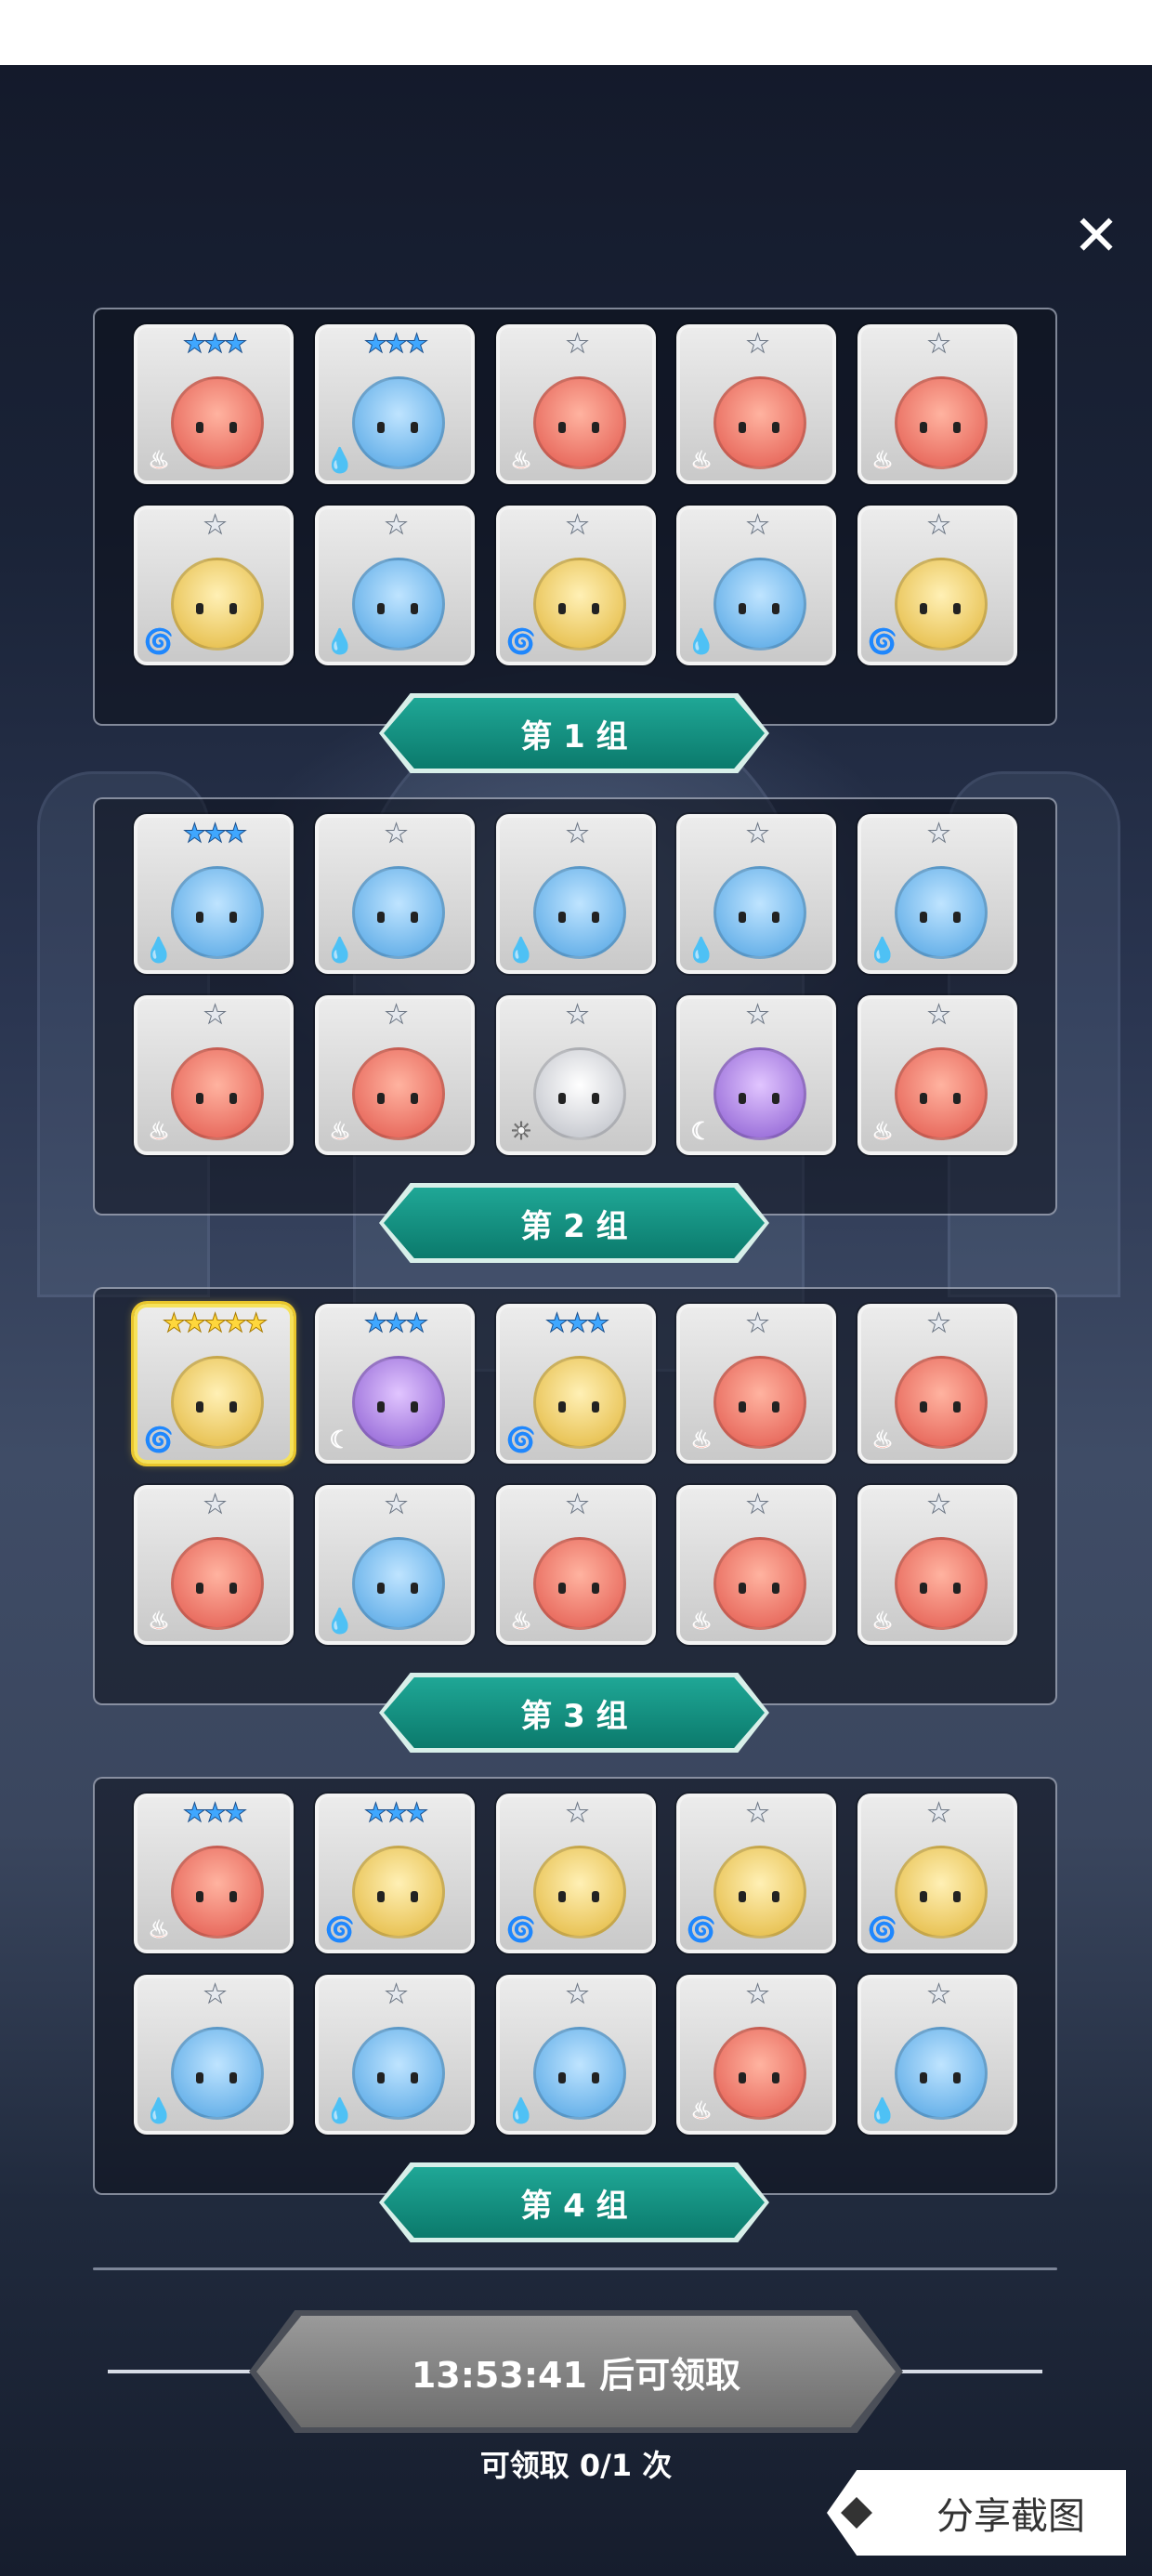  I want to click on hero-card: ★ ☾, so click(756, 1075).